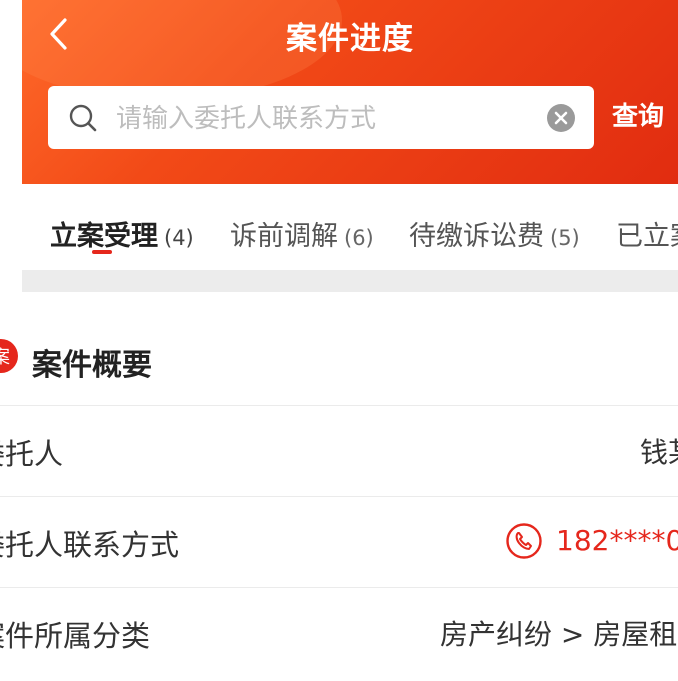  What do you see at coordinates (638, 114) in the screenshot?
I see `query-button: 查询` at bounding box center [638, 114].